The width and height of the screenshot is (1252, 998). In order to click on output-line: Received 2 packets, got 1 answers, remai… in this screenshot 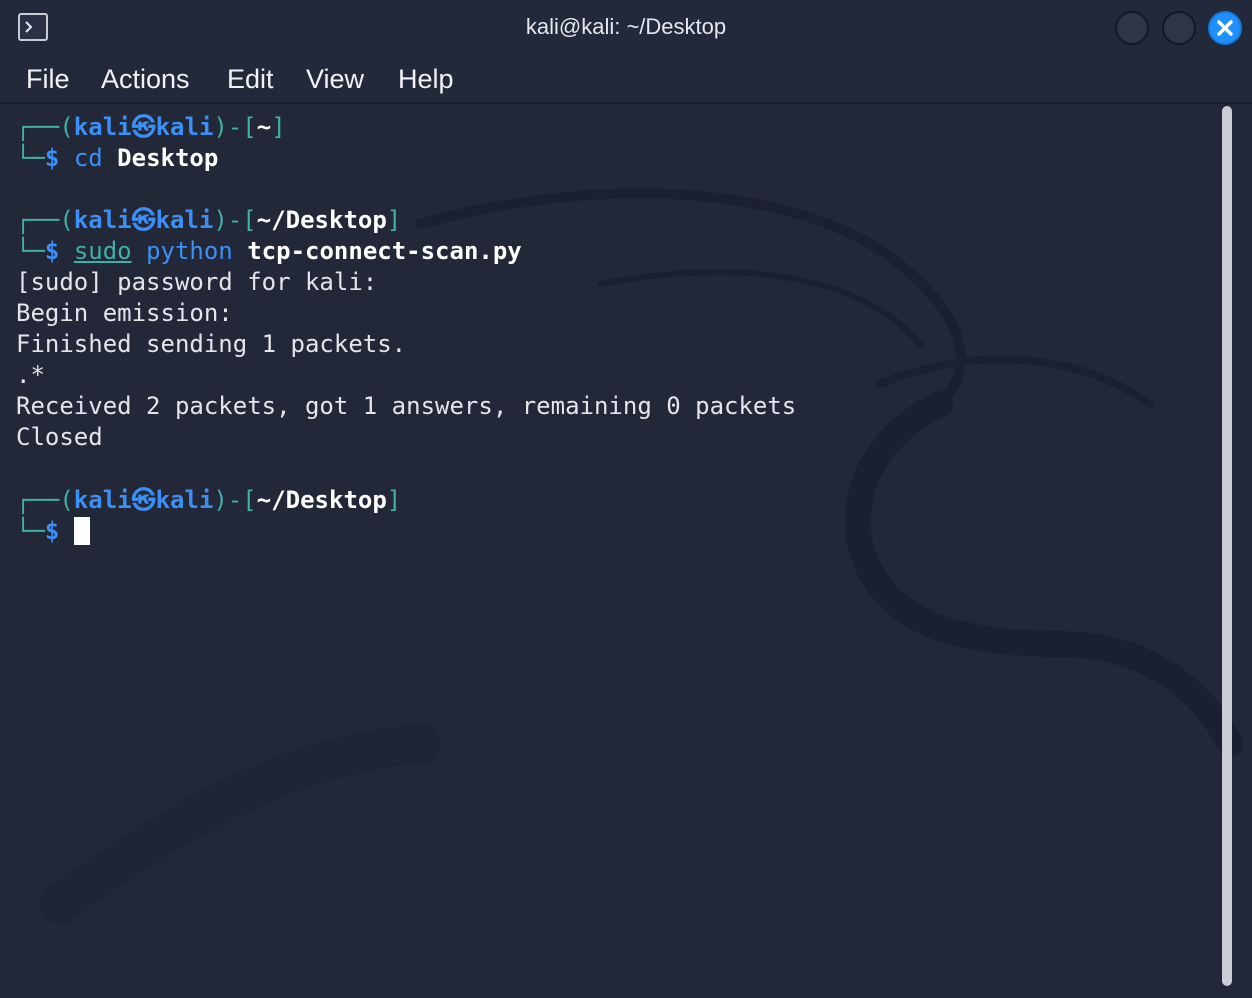, I will do `click(406, 406)`.